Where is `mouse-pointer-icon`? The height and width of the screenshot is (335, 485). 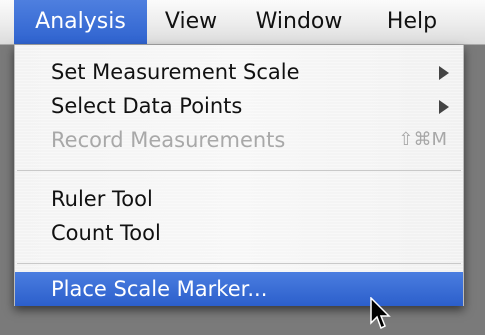 mouse-pointer-icon is located at coordinates (380, 313).